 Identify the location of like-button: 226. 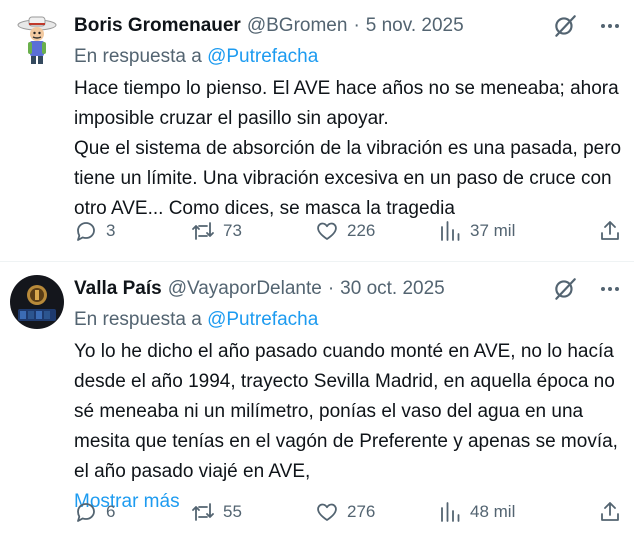
(345, 231).